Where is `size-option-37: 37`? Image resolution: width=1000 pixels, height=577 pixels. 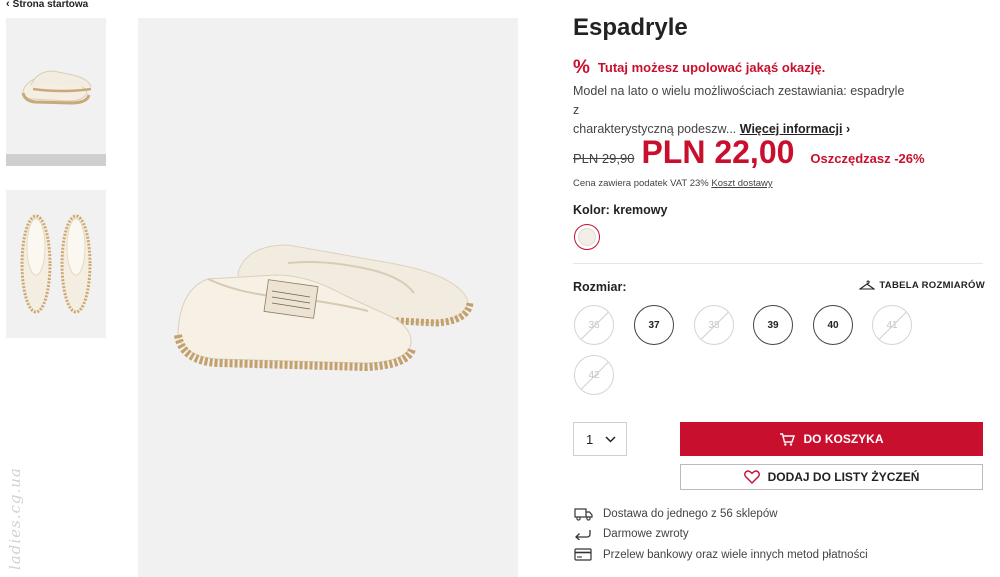 size-option-37: 37 is located at coordinates (654, 325).